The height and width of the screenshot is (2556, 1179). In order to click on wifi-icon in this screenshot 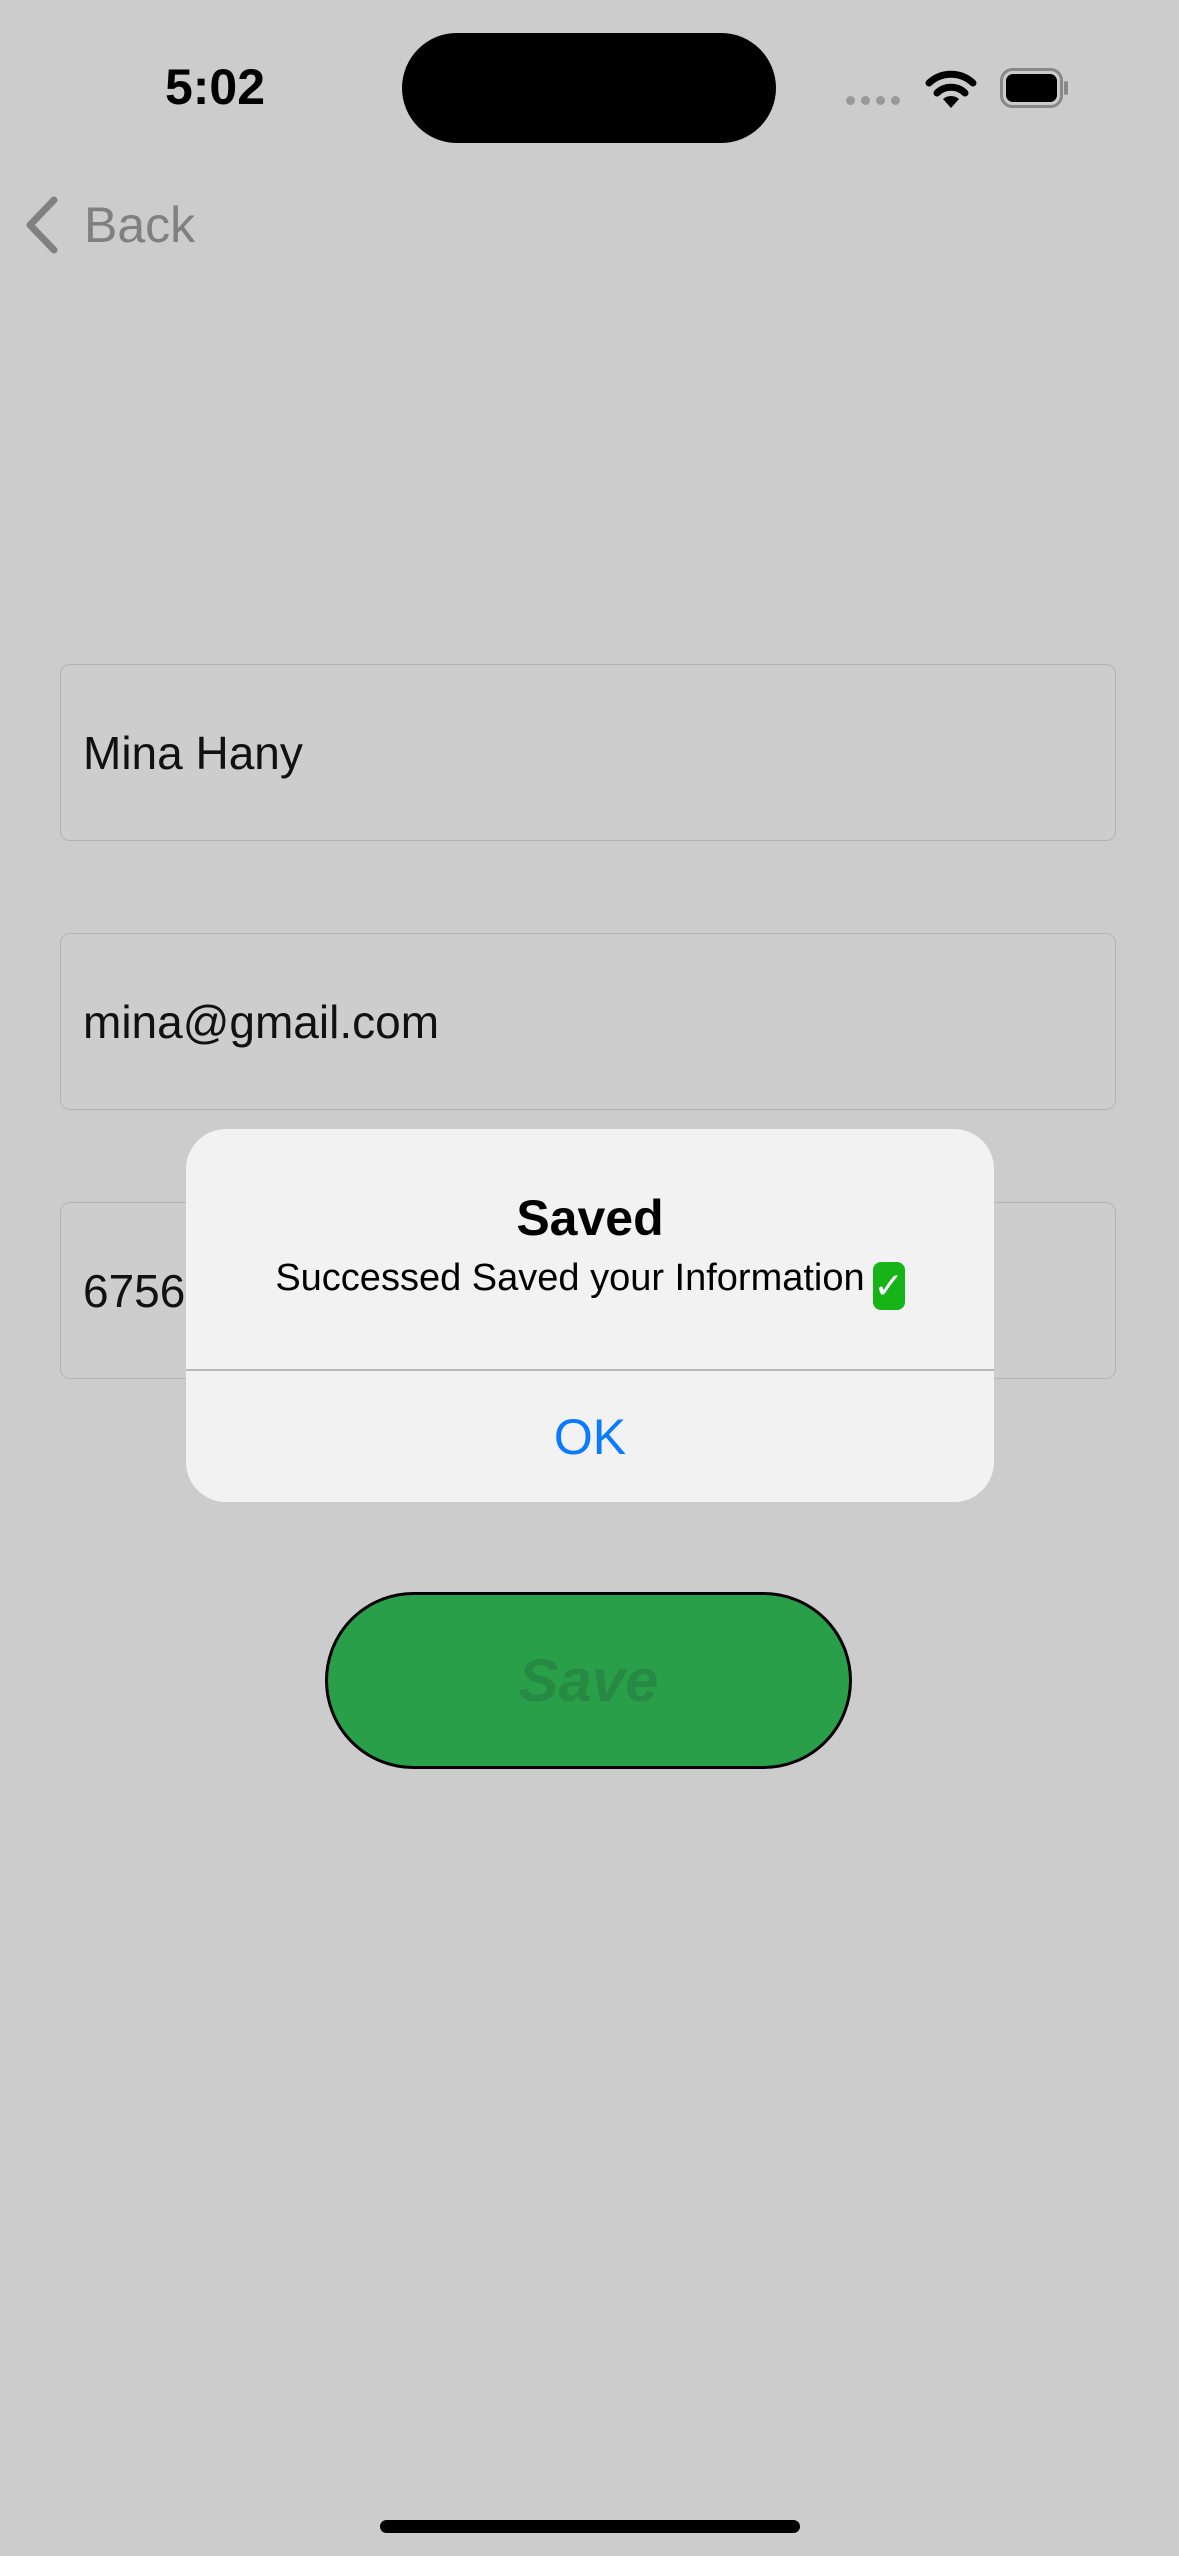, I will do `click(951, 89)`.